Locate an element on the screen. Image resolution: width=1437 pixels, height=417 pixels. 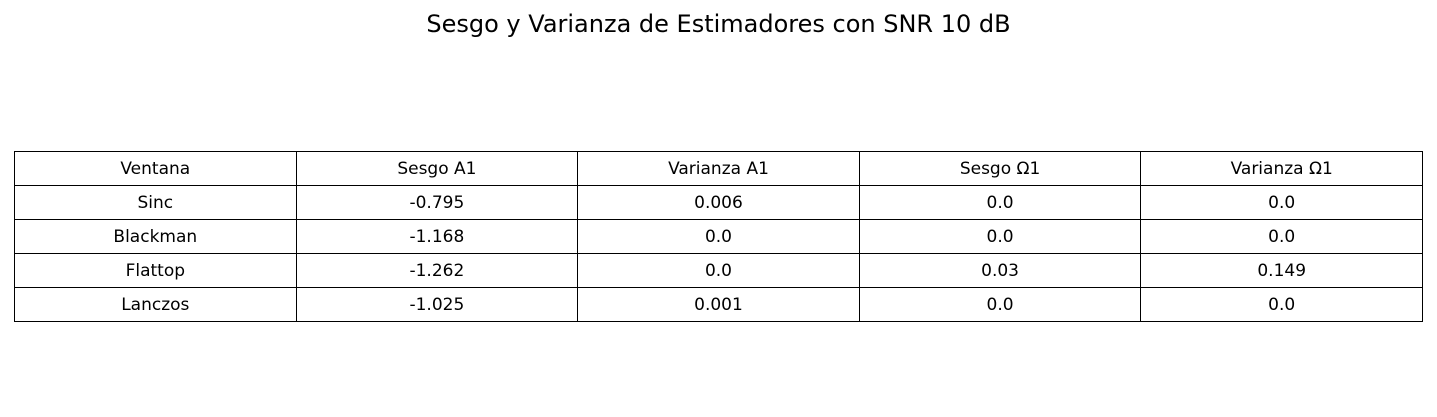
table-row: Blackman -1.168 0.0 0.0 0.0 is located at coordinates (718, 236).